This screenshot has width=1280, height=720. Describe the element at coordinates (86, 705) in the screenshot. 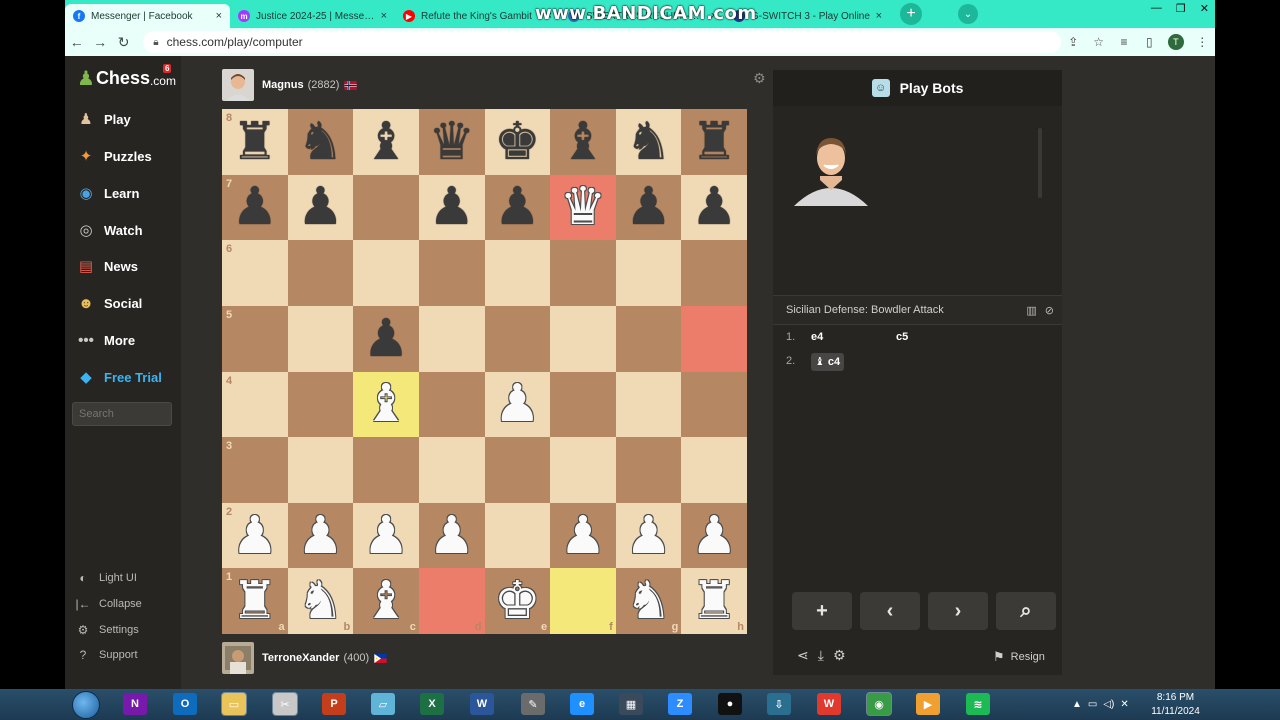

I see `start-button` at that location.